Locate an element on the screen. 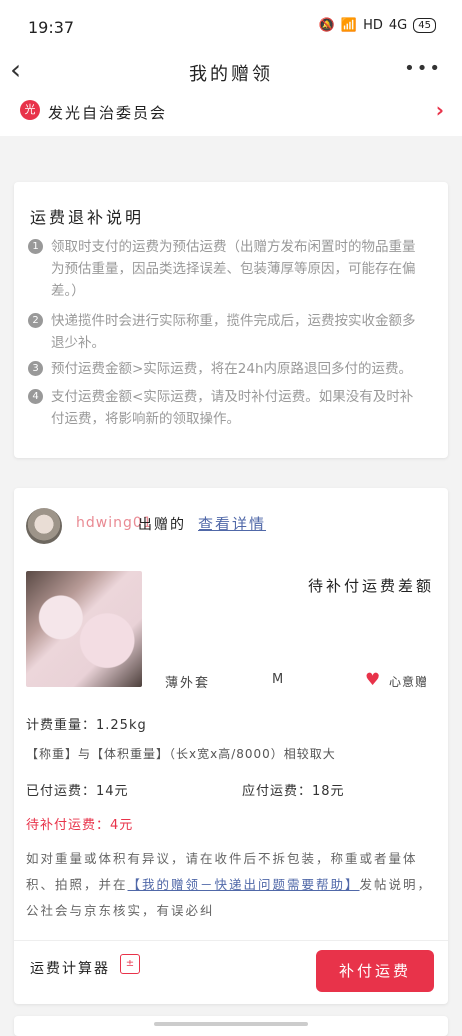 The image size is (462, 1036). status-icons: 🔕 📶 HD 4G 45 is located at coordinates (377, 25).